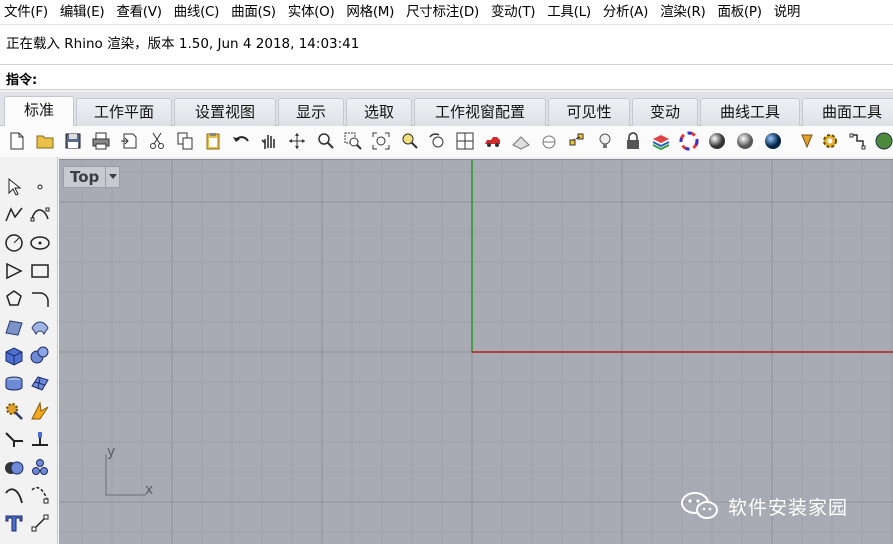 The width and height of the screenshot is (893, 544). I want to click on surface-icon, so click(14, 327).